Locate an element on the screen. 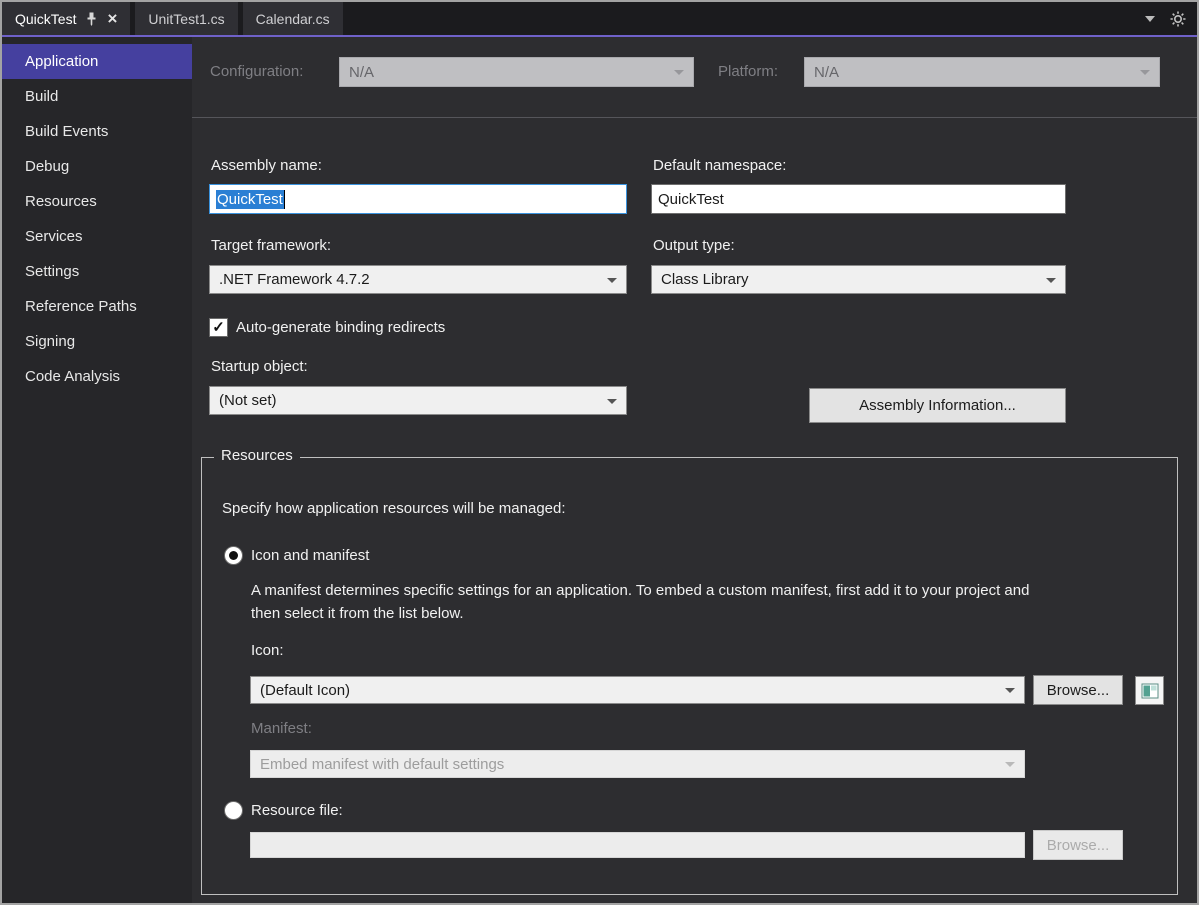 The width and height of the screenshot is (1199, 905). default-namespace-input: QuickTest is located at coordinates (858, 199).